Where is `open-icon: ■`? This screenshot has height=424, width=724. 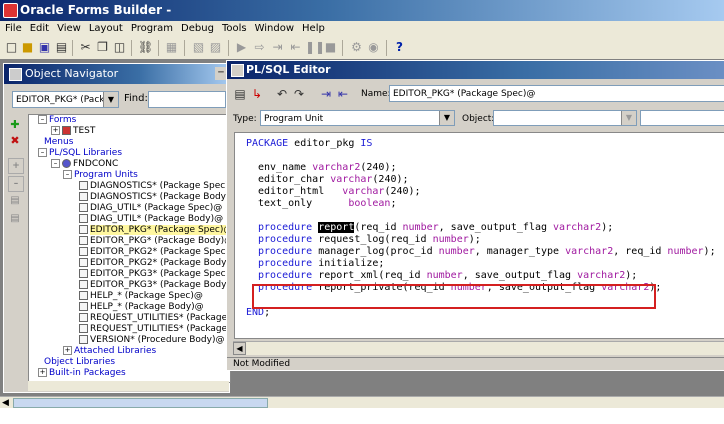 open-icon: ■ is located at coordinates (27, 47).